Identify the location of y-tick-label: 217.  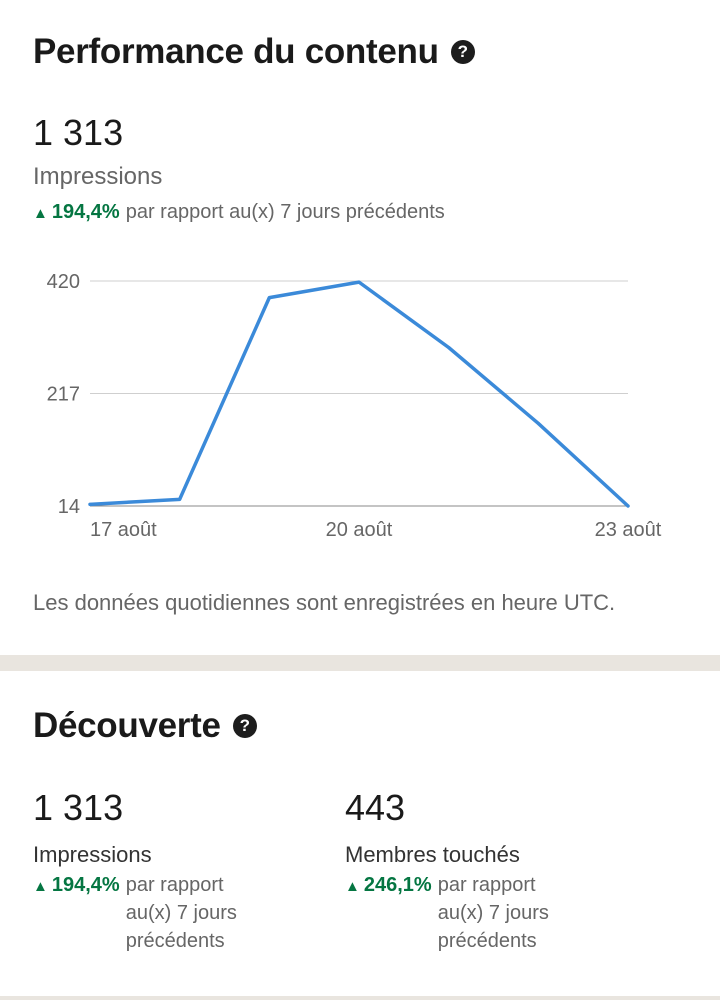
(63, 395).